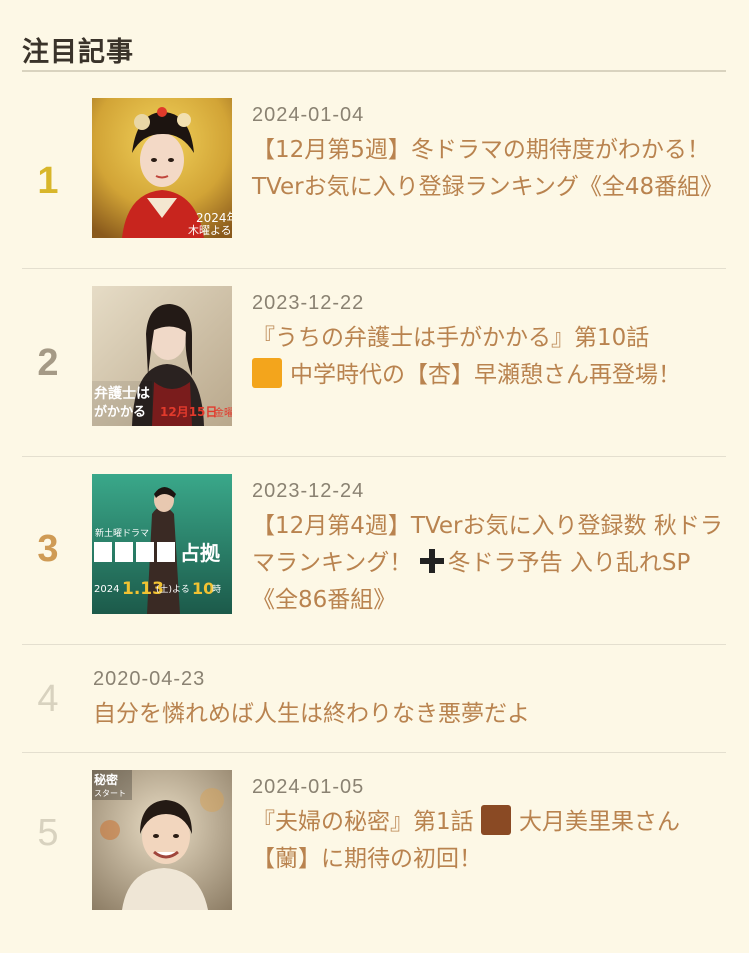 The image size is (749, 953). What do you see at coordinates (214, 218) in the screenshot?
I see `thumbnail-caption-text: 2024年` at bounding box center [214, 218].